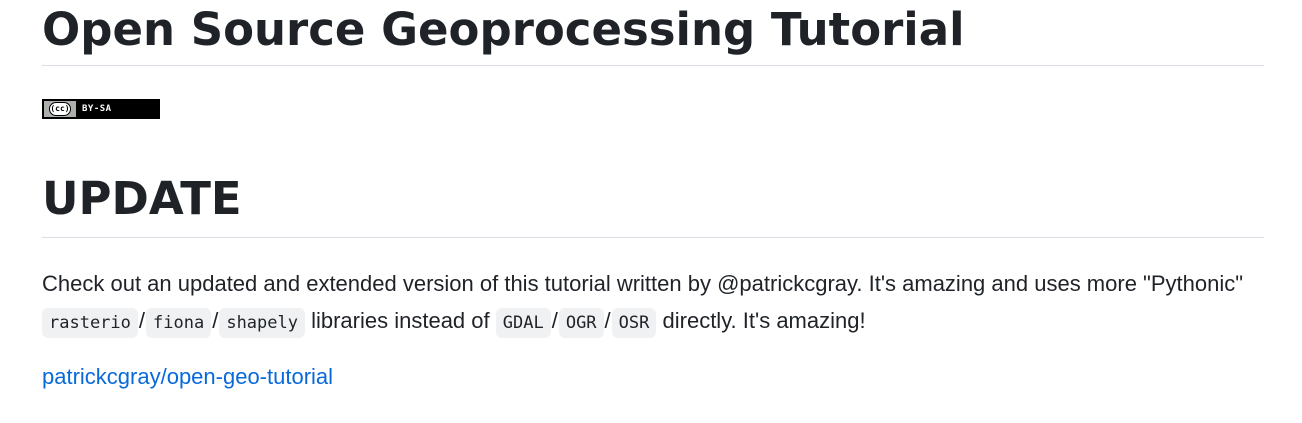 This screenshot has width=1302, height=423. I want to click on cc-icon: (cc), so click(60, 109).